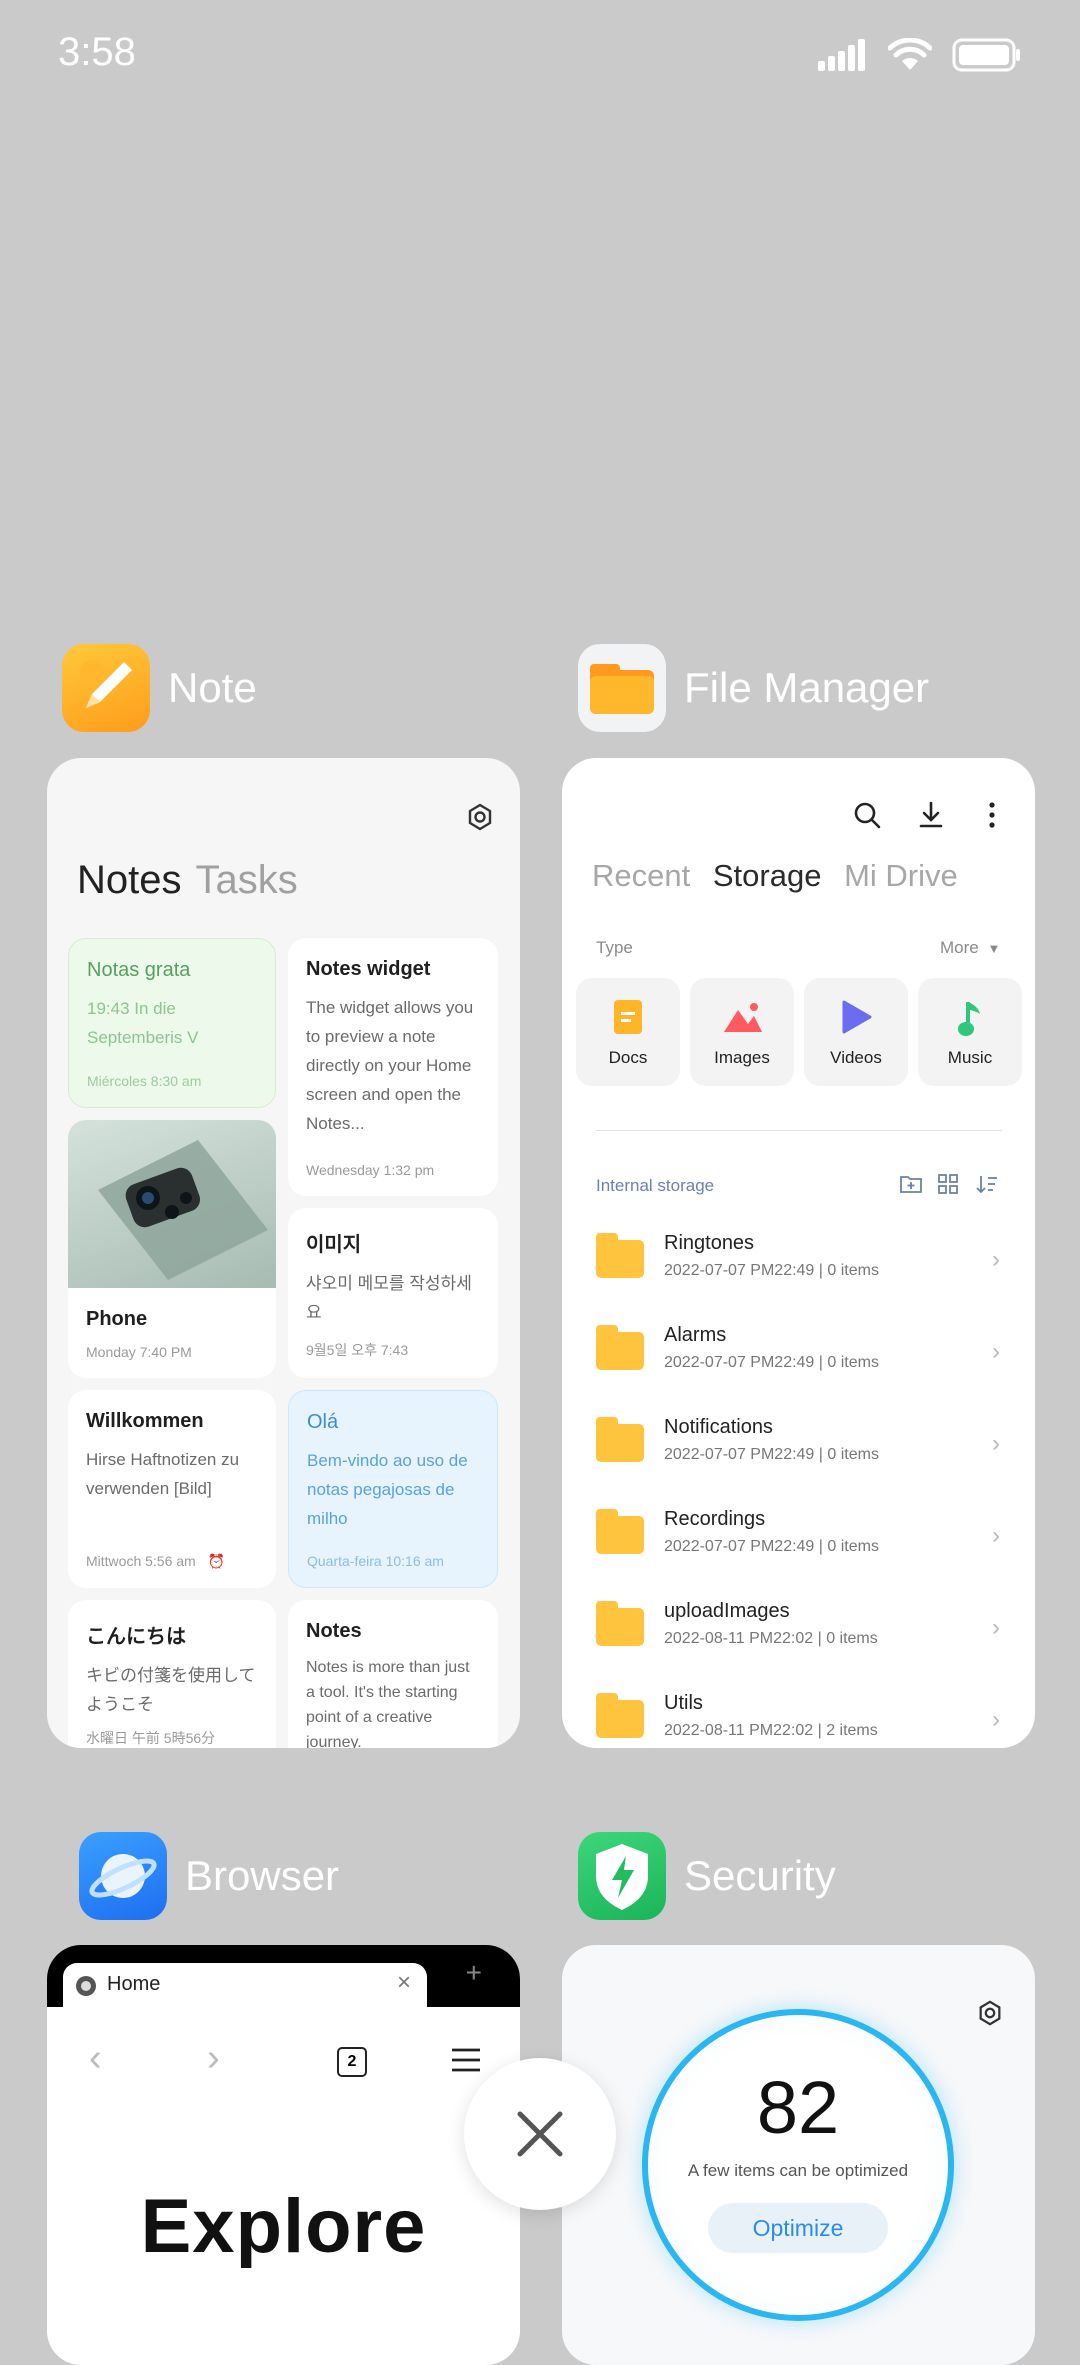  I want to click on note-card: こんにちは キビの付箋を使用してようこそ 水曜日 午前 5時56分, so click(172, 1674).